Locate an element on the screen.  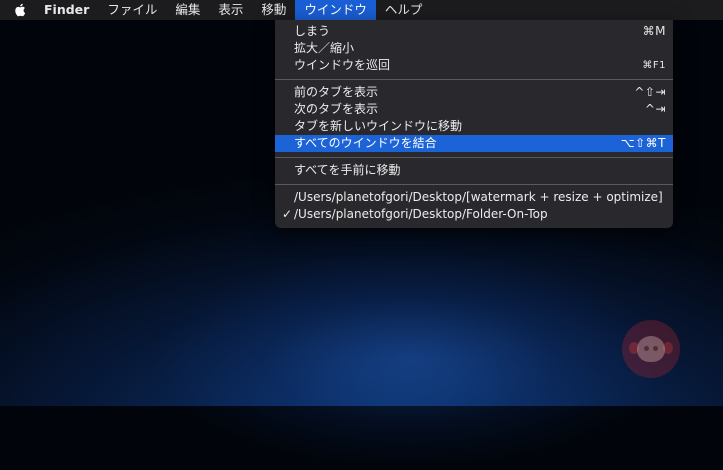
apple-menu is located at coordinates (18, 10).